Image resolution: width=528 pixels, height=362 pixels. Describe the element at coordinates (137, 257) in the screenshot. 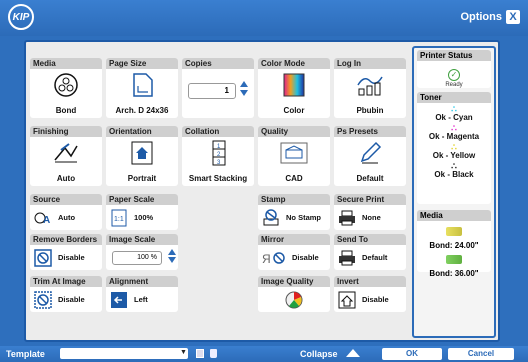

I see `image-scale-input: 100 %` at that location.